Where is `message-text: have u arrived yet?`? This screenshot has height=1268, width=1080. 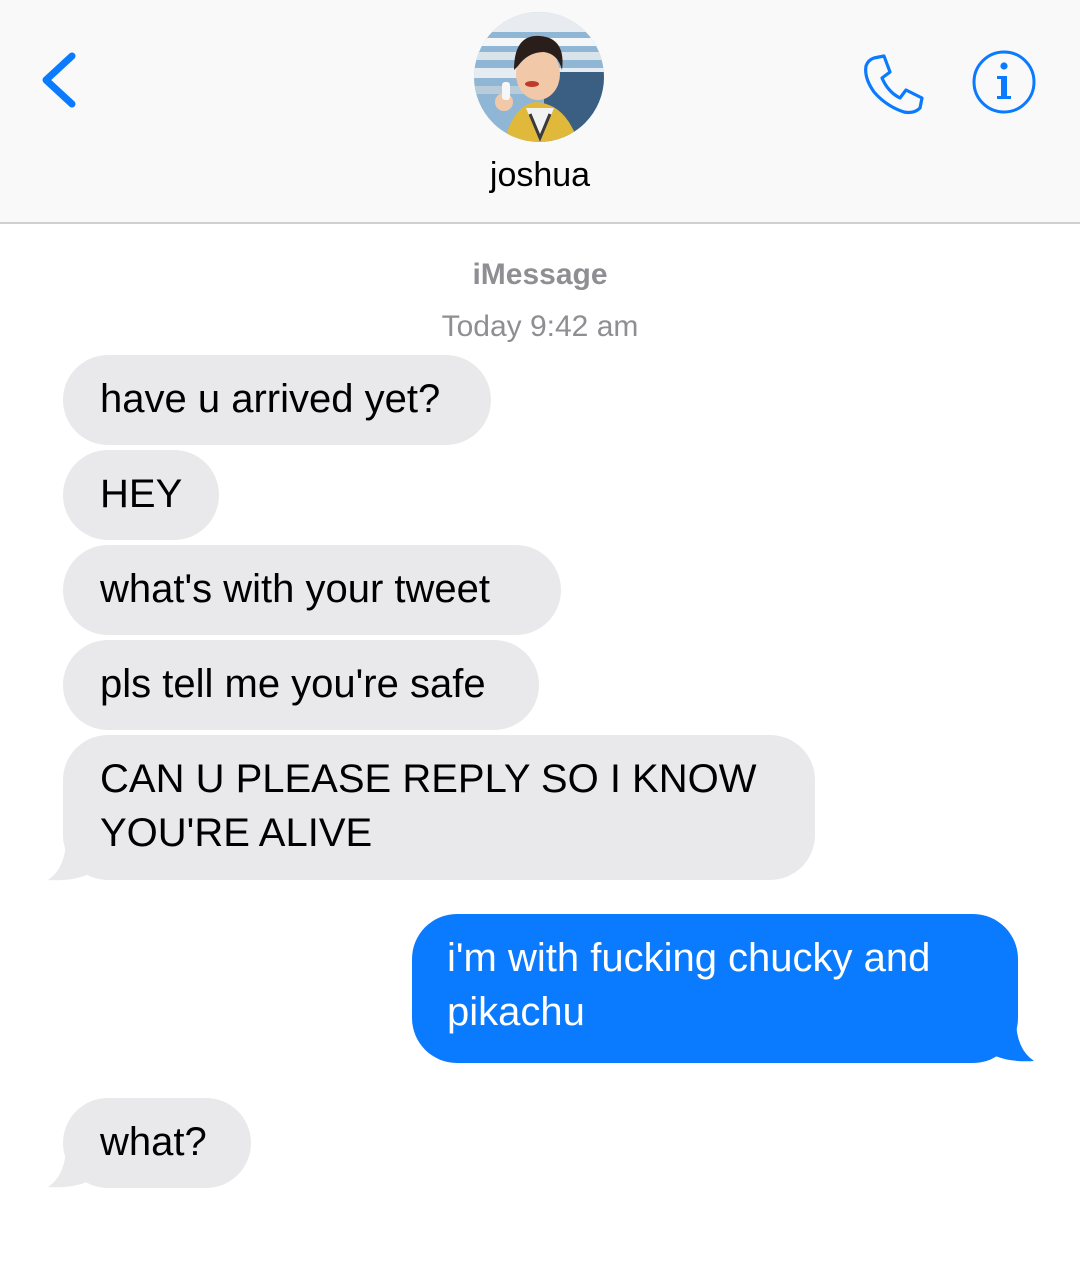 message-text: have u arrived yet? is located at coordinates (270, 399).